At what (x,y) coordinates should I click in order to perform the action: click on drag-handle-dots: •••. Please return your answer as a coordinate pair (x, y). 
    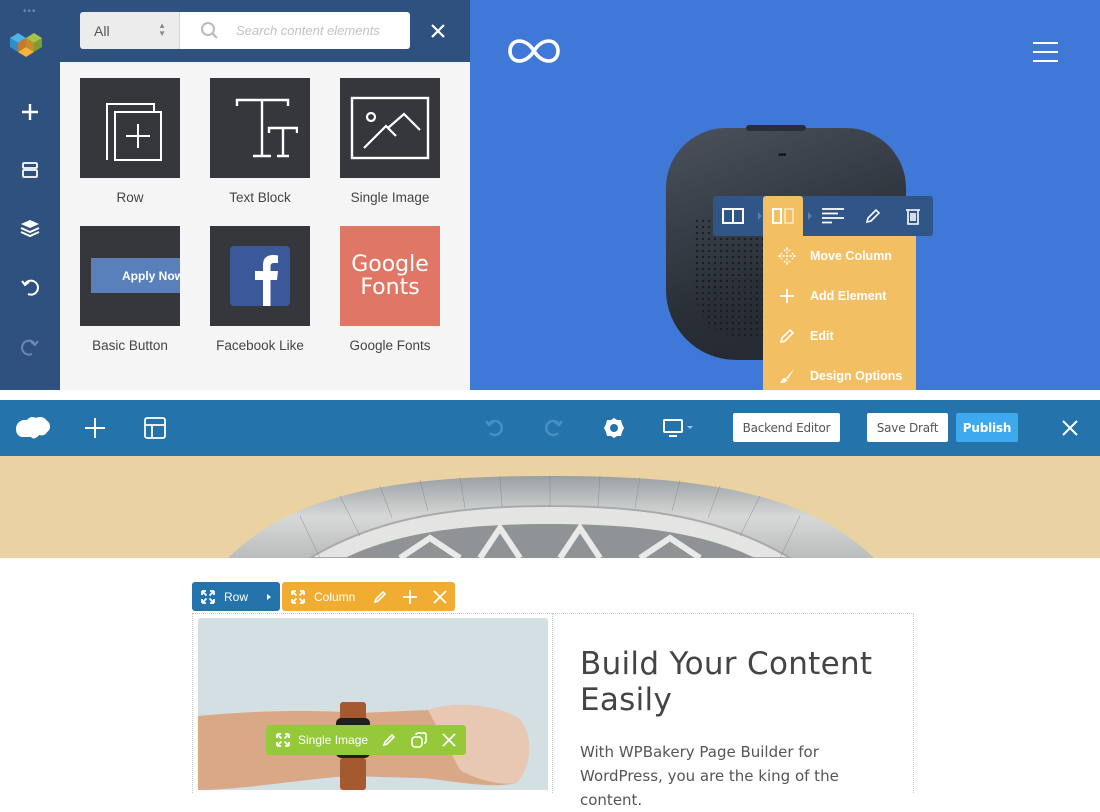
    Looking at the image, I should click on (30, 11).